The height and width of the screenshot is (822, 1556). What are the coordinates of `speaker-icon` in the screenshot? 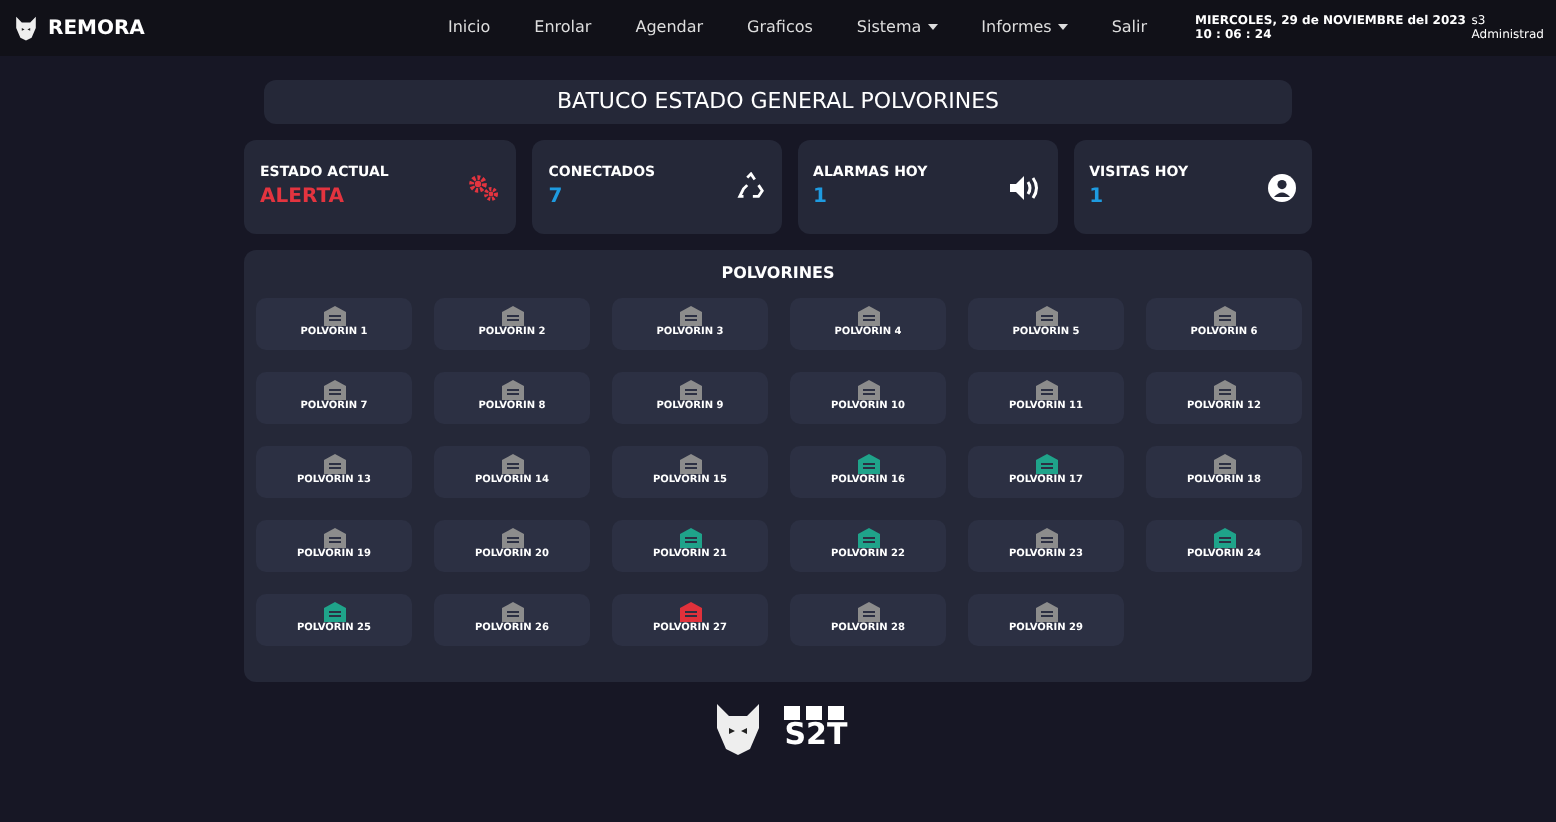 It's located at (1024, 187).